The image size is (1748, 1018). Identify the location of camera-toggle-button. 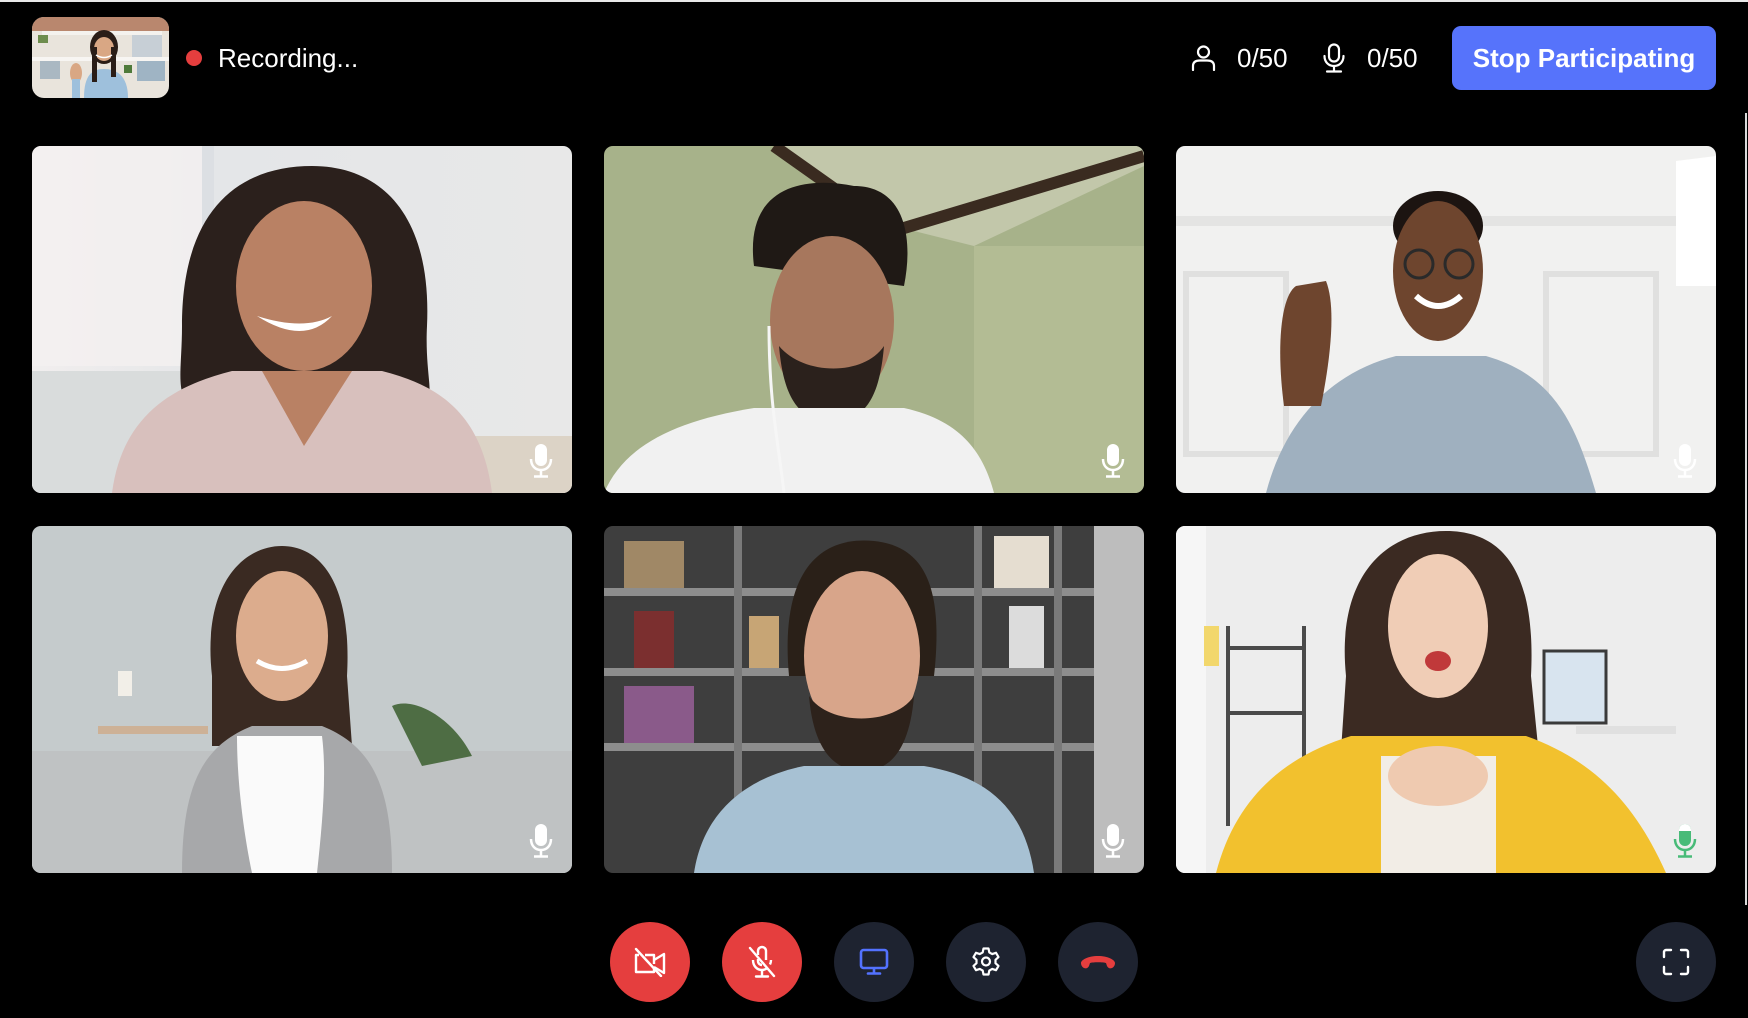
(650, 962).